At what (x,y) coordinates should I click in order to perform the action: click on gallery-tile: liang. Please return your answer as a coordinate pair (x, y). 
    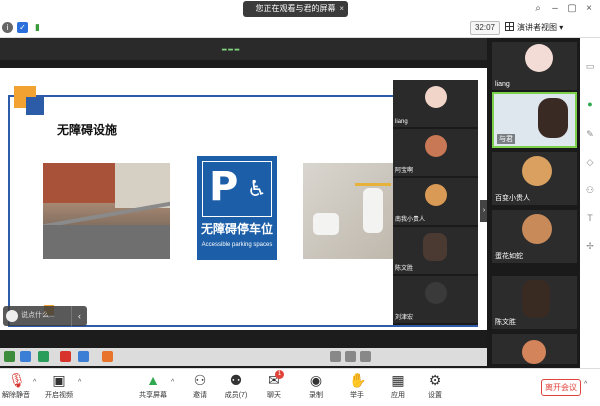
    Looking at the image, I should click on (534, 66).